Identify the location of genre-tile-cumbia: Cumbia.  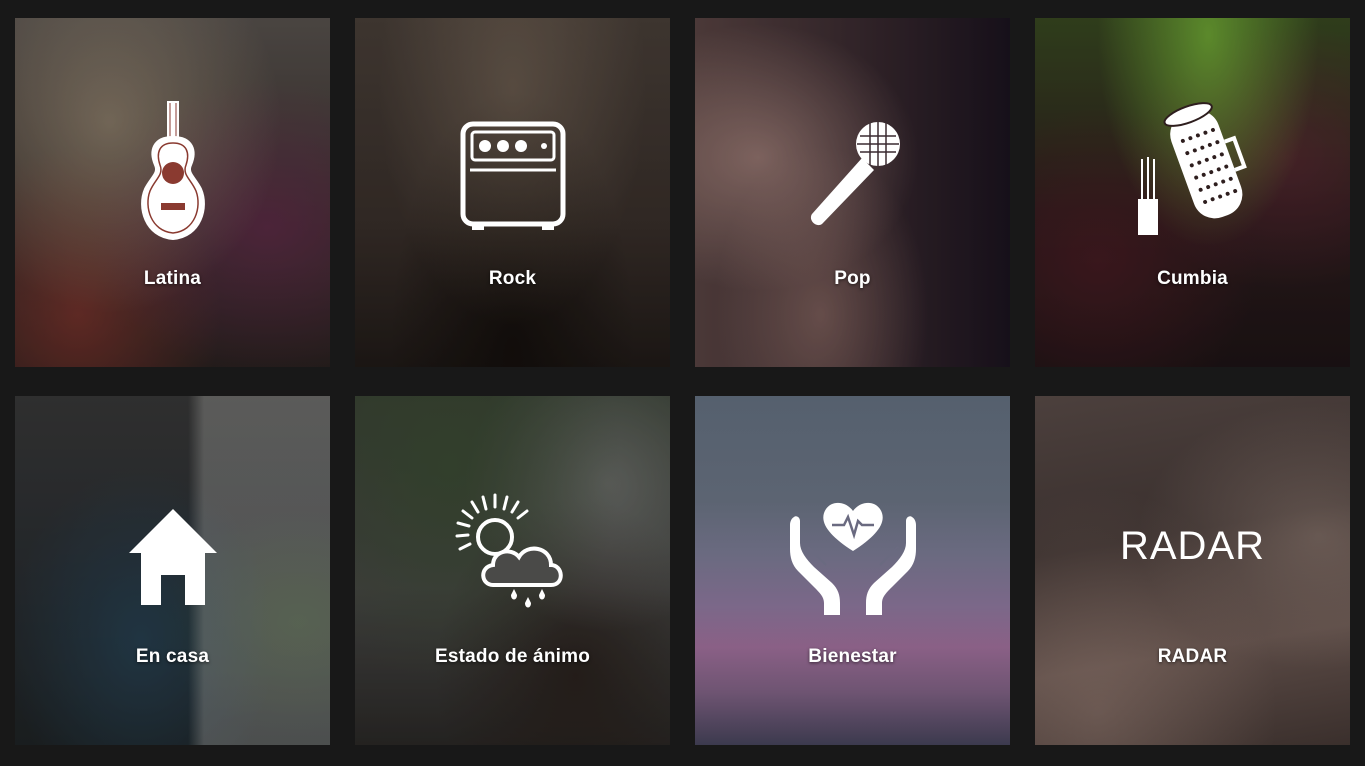
(1192, 192).